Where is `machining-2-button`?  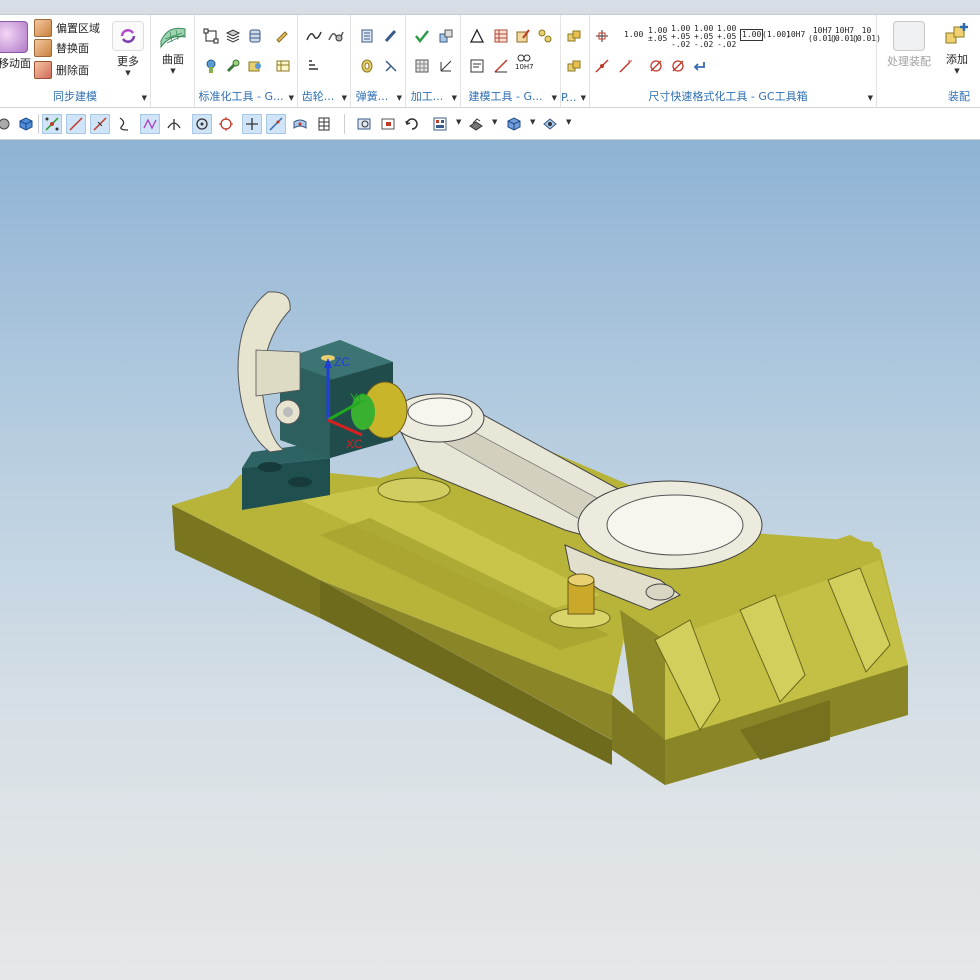 machining-2-button is located at coordinates (446, 36).